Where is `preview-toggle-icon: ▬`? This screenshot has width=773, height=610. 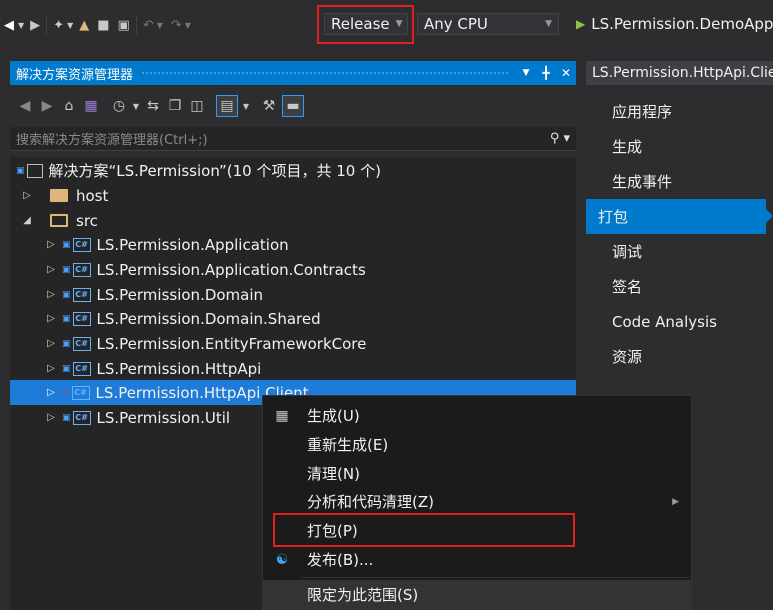 preview-toggle-icon: ▬ is located at coordinates (293, 106).